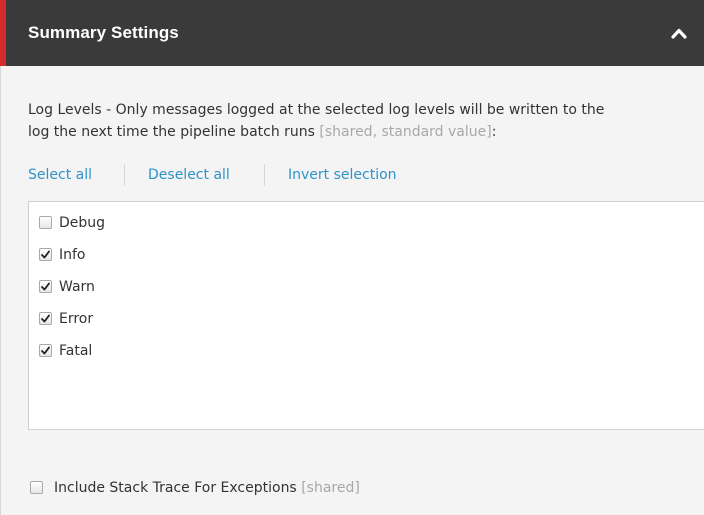  Describe the element at coordinates (330, 488) in the screenshot. I see `include-stack-trace-meta: [shared]` at that location.